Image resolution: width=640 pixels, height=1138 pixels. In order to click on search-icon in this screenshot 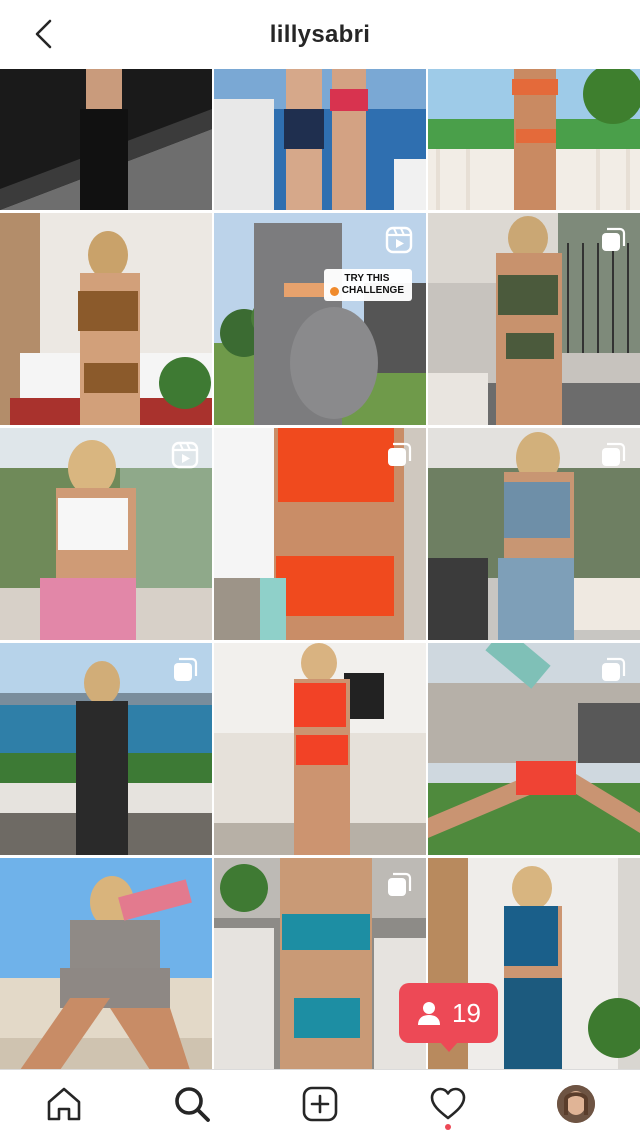, I will do `click(192, 1104)`.